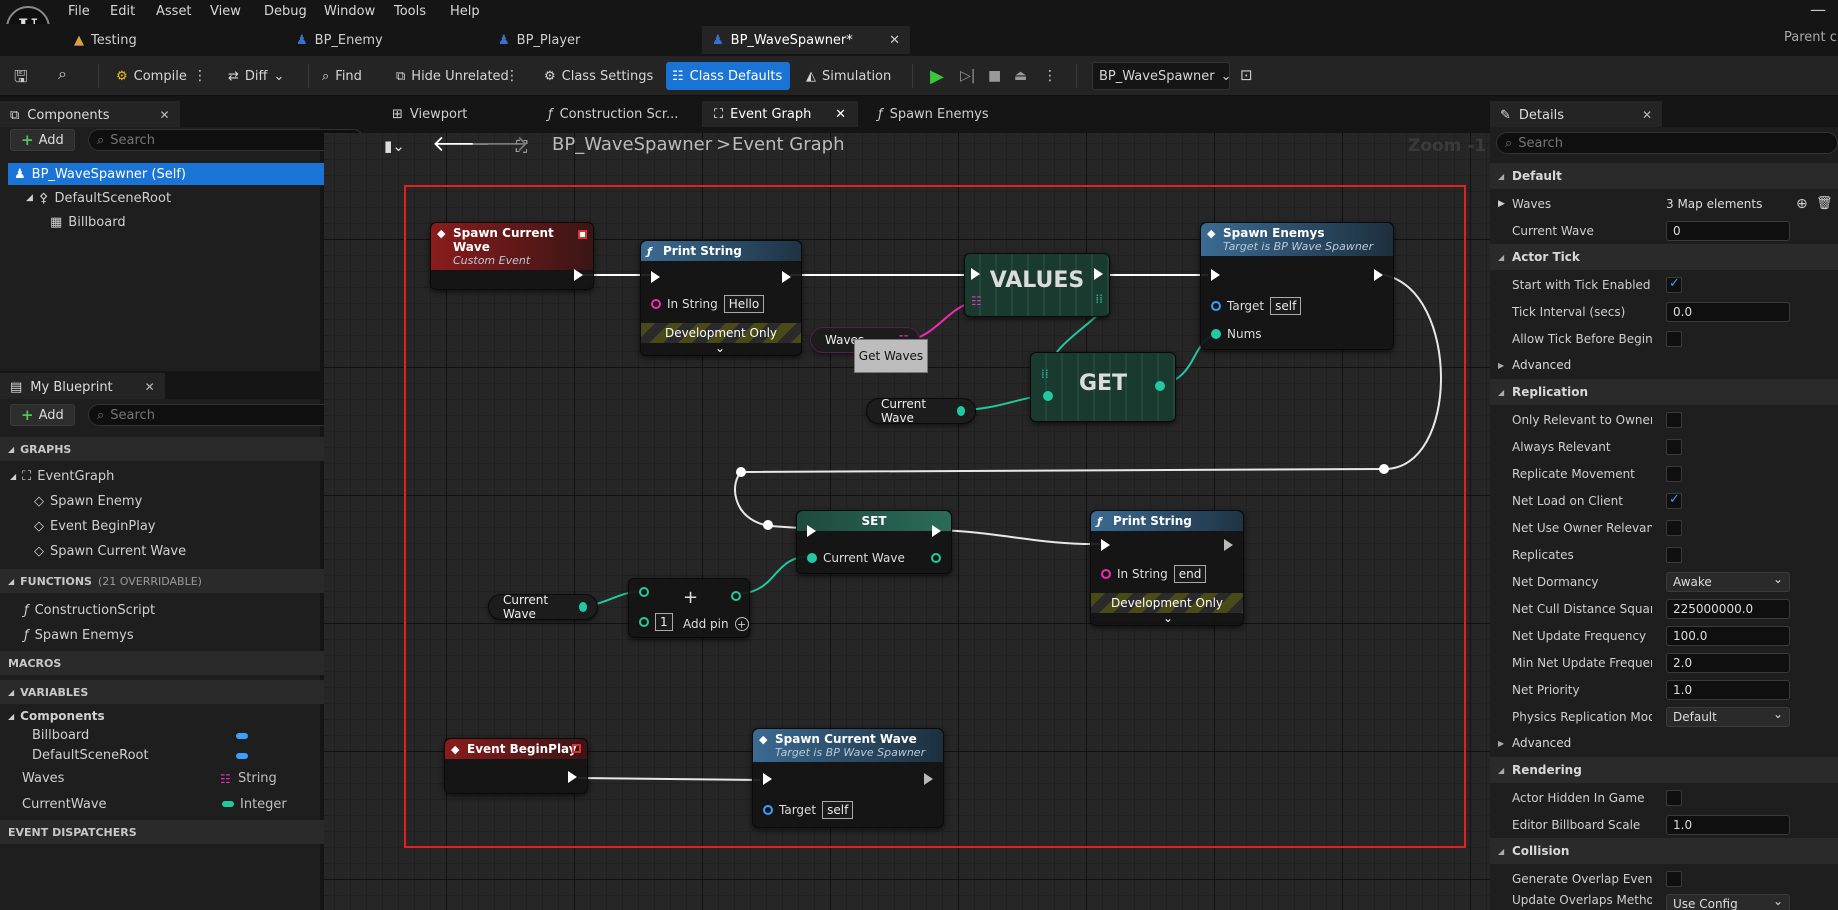 This screenshot has height=910, width=1838. What do you see at coordinates (1728, 662) in the screenshot?
I see `min-net-update-input: 2.0` at bounding box center [1728, 662].